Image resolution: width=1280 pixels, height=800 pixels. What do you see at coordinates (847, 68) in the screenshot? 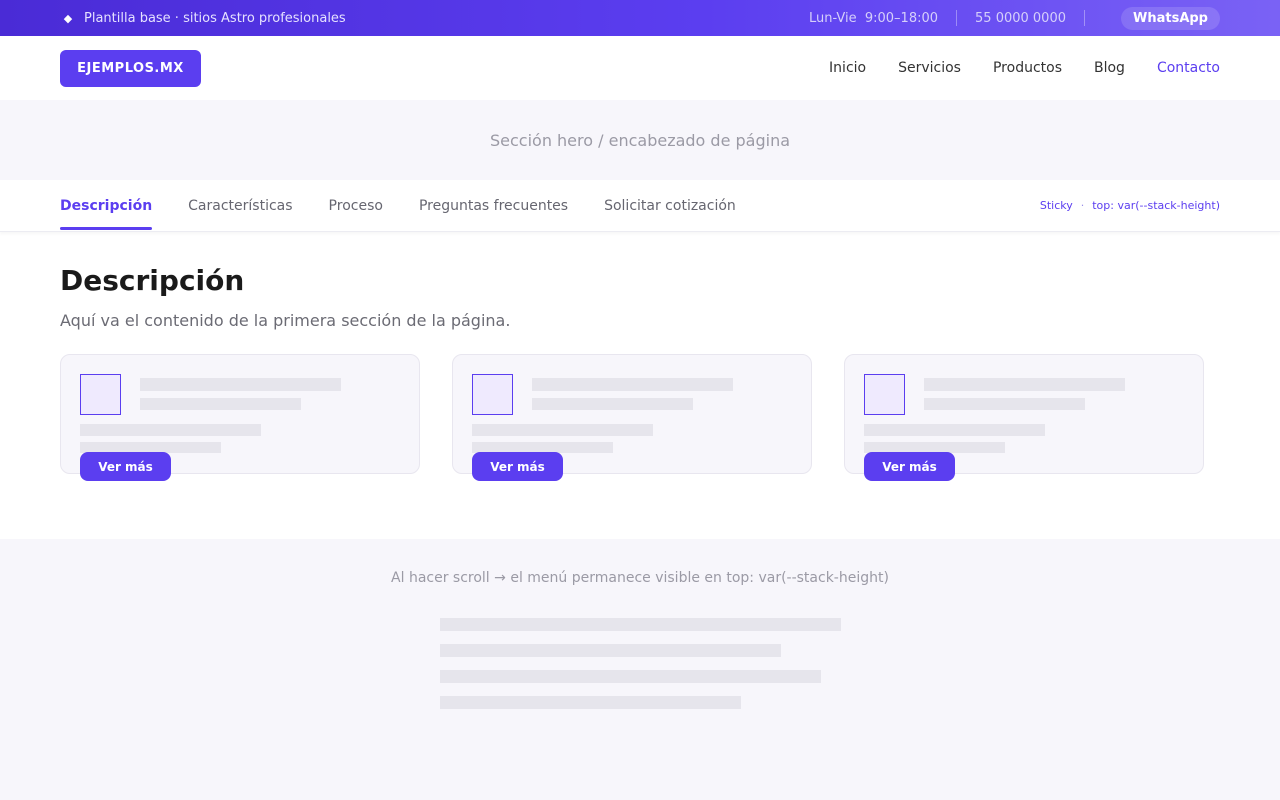
I see `nav-inicio: Inicio` at bounding box center [847, 68].